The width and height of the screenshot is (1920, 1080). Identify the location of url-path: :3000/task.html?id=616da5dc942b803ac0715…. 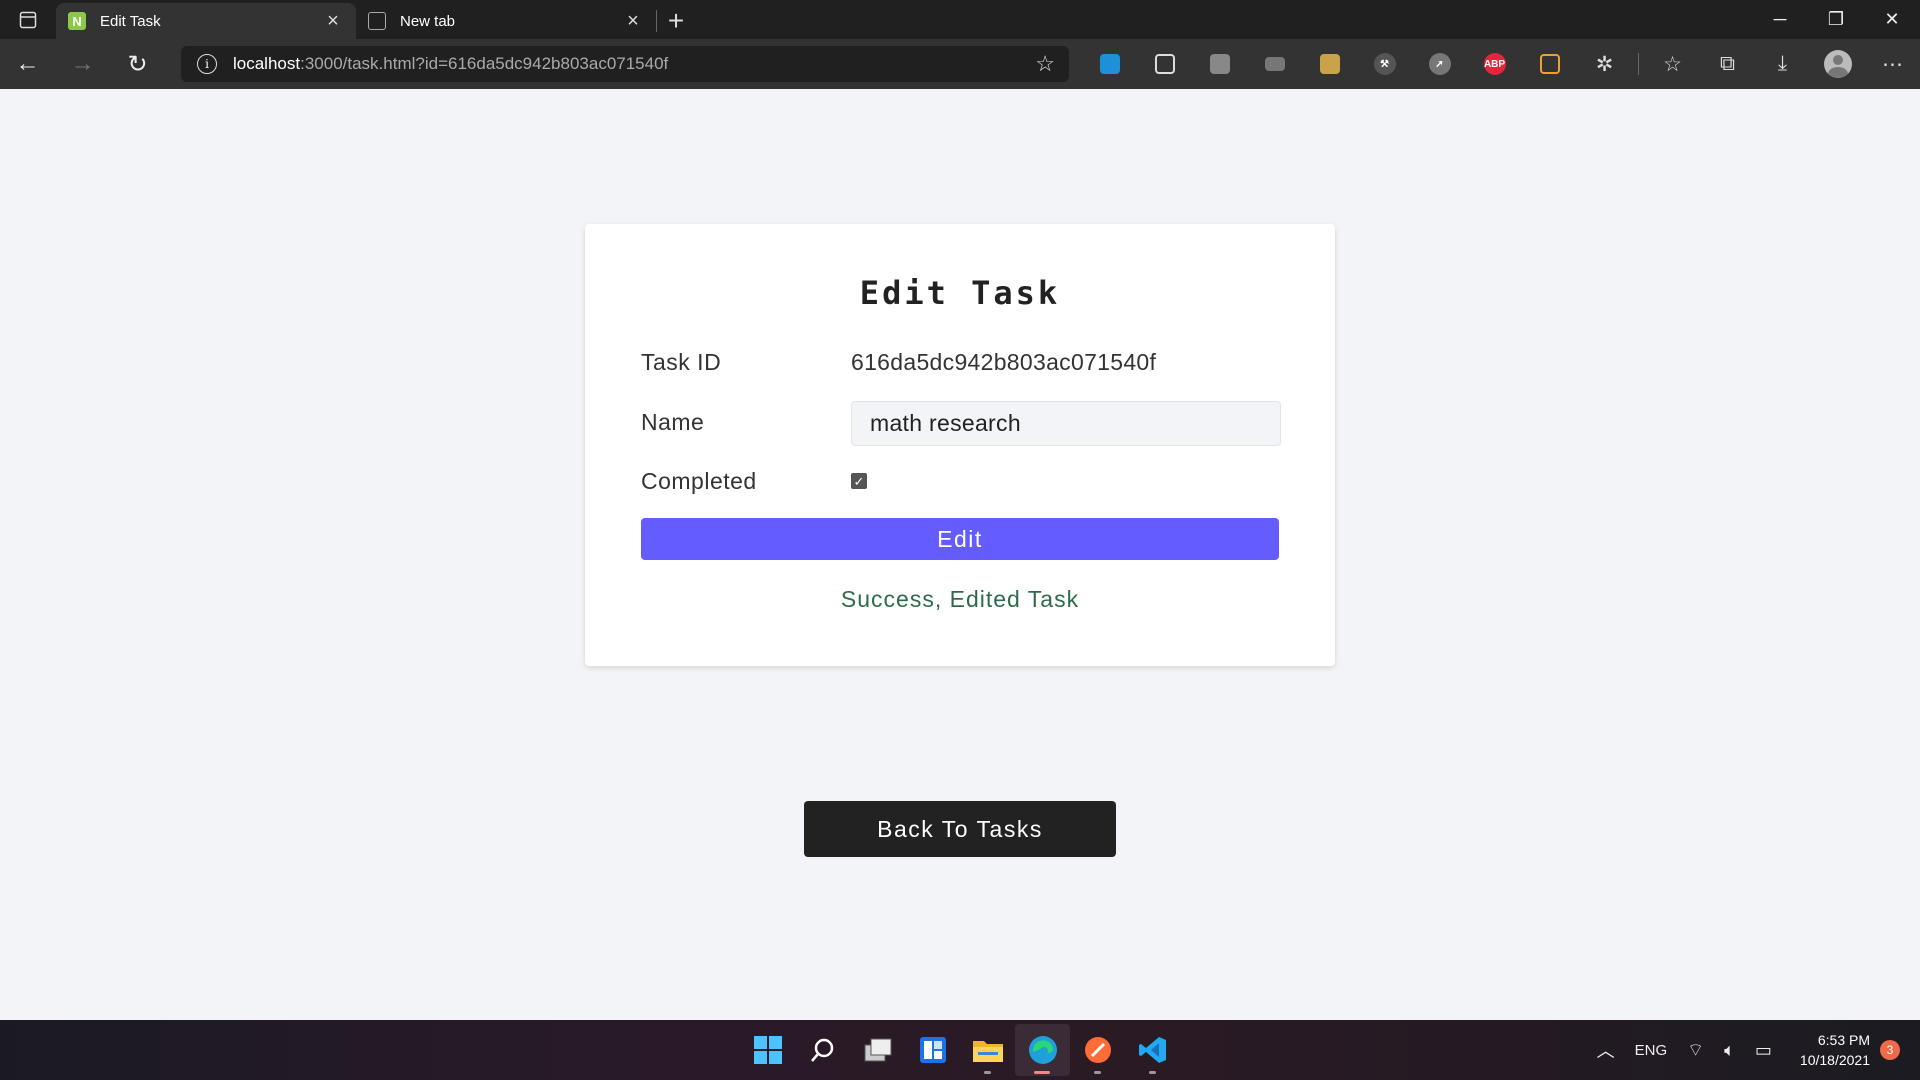
(484, 63).